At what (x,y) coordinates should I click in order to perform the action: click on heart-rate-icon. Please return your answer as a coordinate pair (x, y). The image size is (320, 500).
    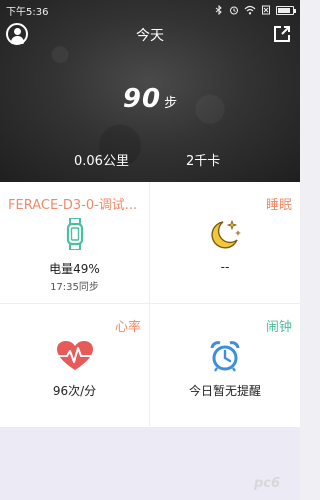
    Looking at the image, I should click on (74, 355).